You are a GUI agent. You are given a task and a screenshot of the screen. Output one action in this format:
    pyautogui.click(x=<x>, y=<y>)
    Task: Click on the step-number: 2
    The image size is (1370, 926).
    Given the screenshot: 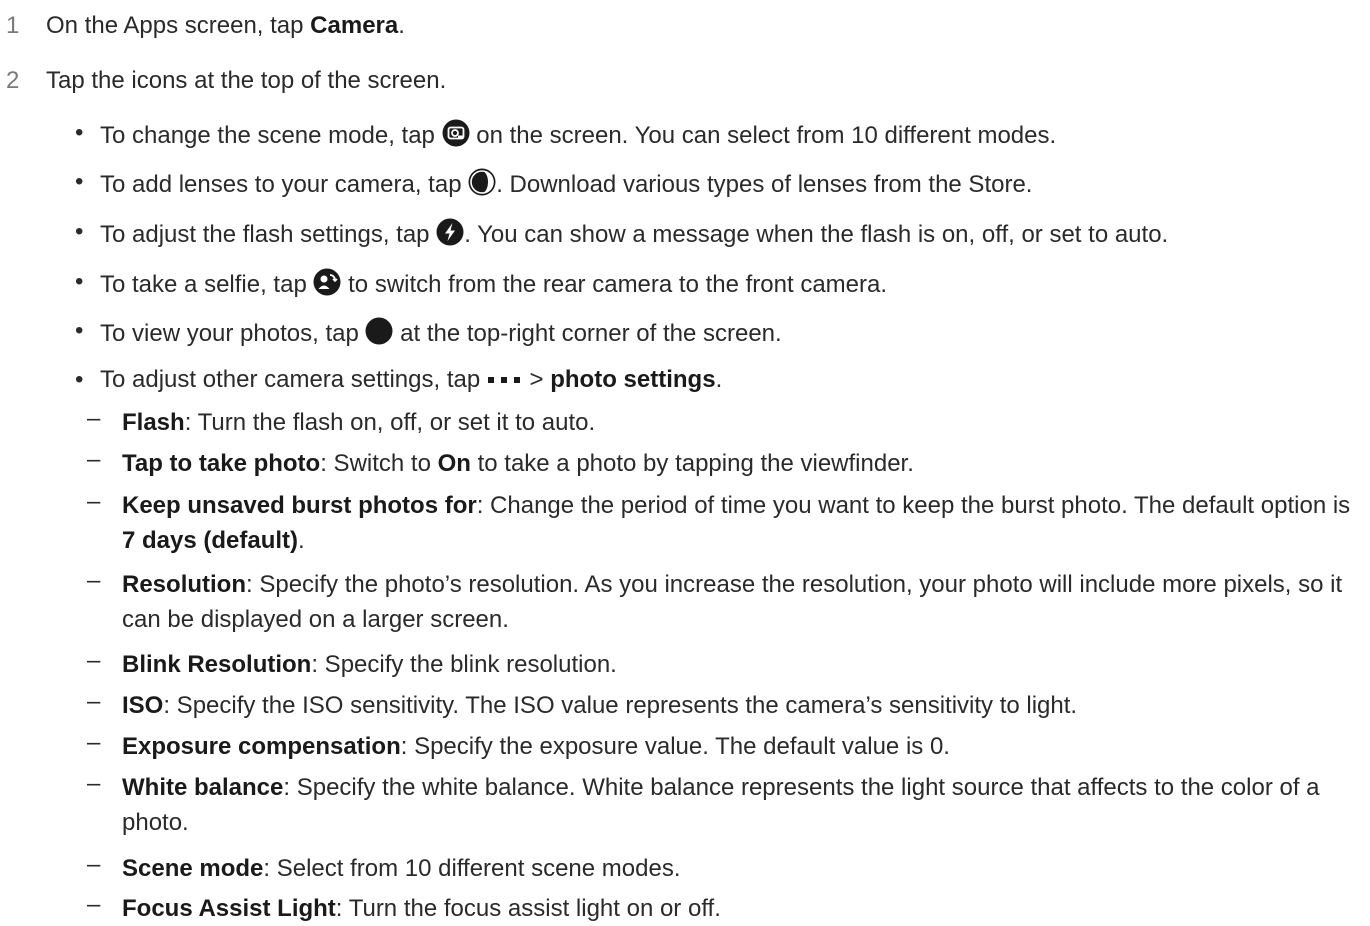 What is the action you would take?
    pyautogui.click(x=13, y=80)
    